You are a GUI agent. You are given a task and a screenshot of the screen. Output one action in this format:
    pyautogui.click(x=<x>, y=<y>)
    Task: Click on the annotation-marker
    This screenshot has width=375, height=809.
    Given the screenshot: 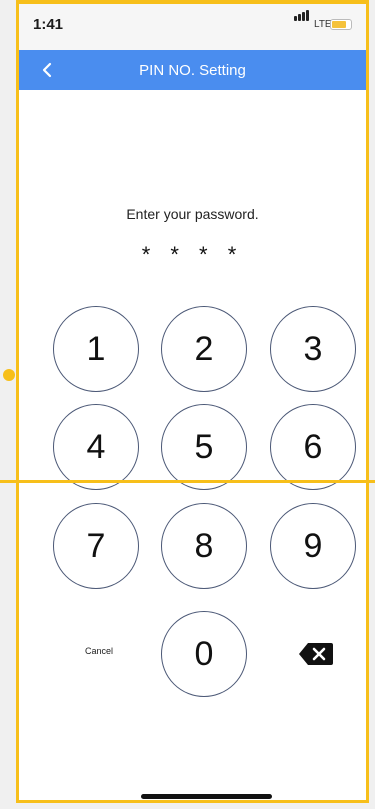 What is the action you would take?
    pyautogui.click(x=9, y=375)
    